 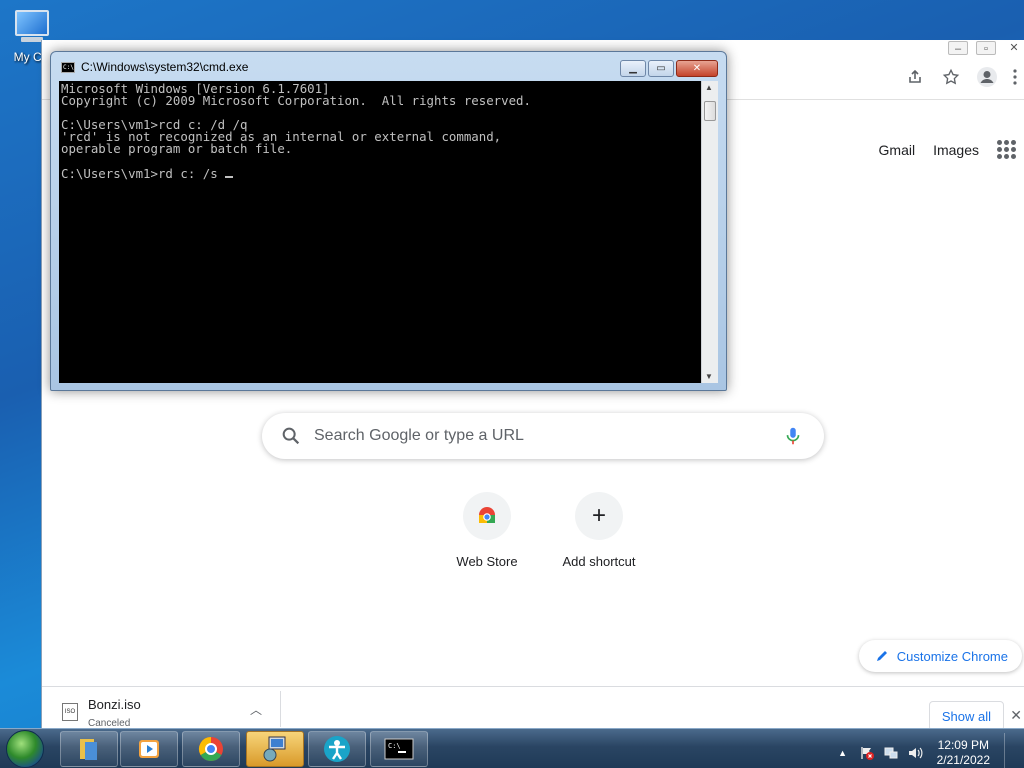 What do you see at coordinates (1015, 77) in the screenshot?
I see `more-menu-icon` at bounding box center [1015, 77].